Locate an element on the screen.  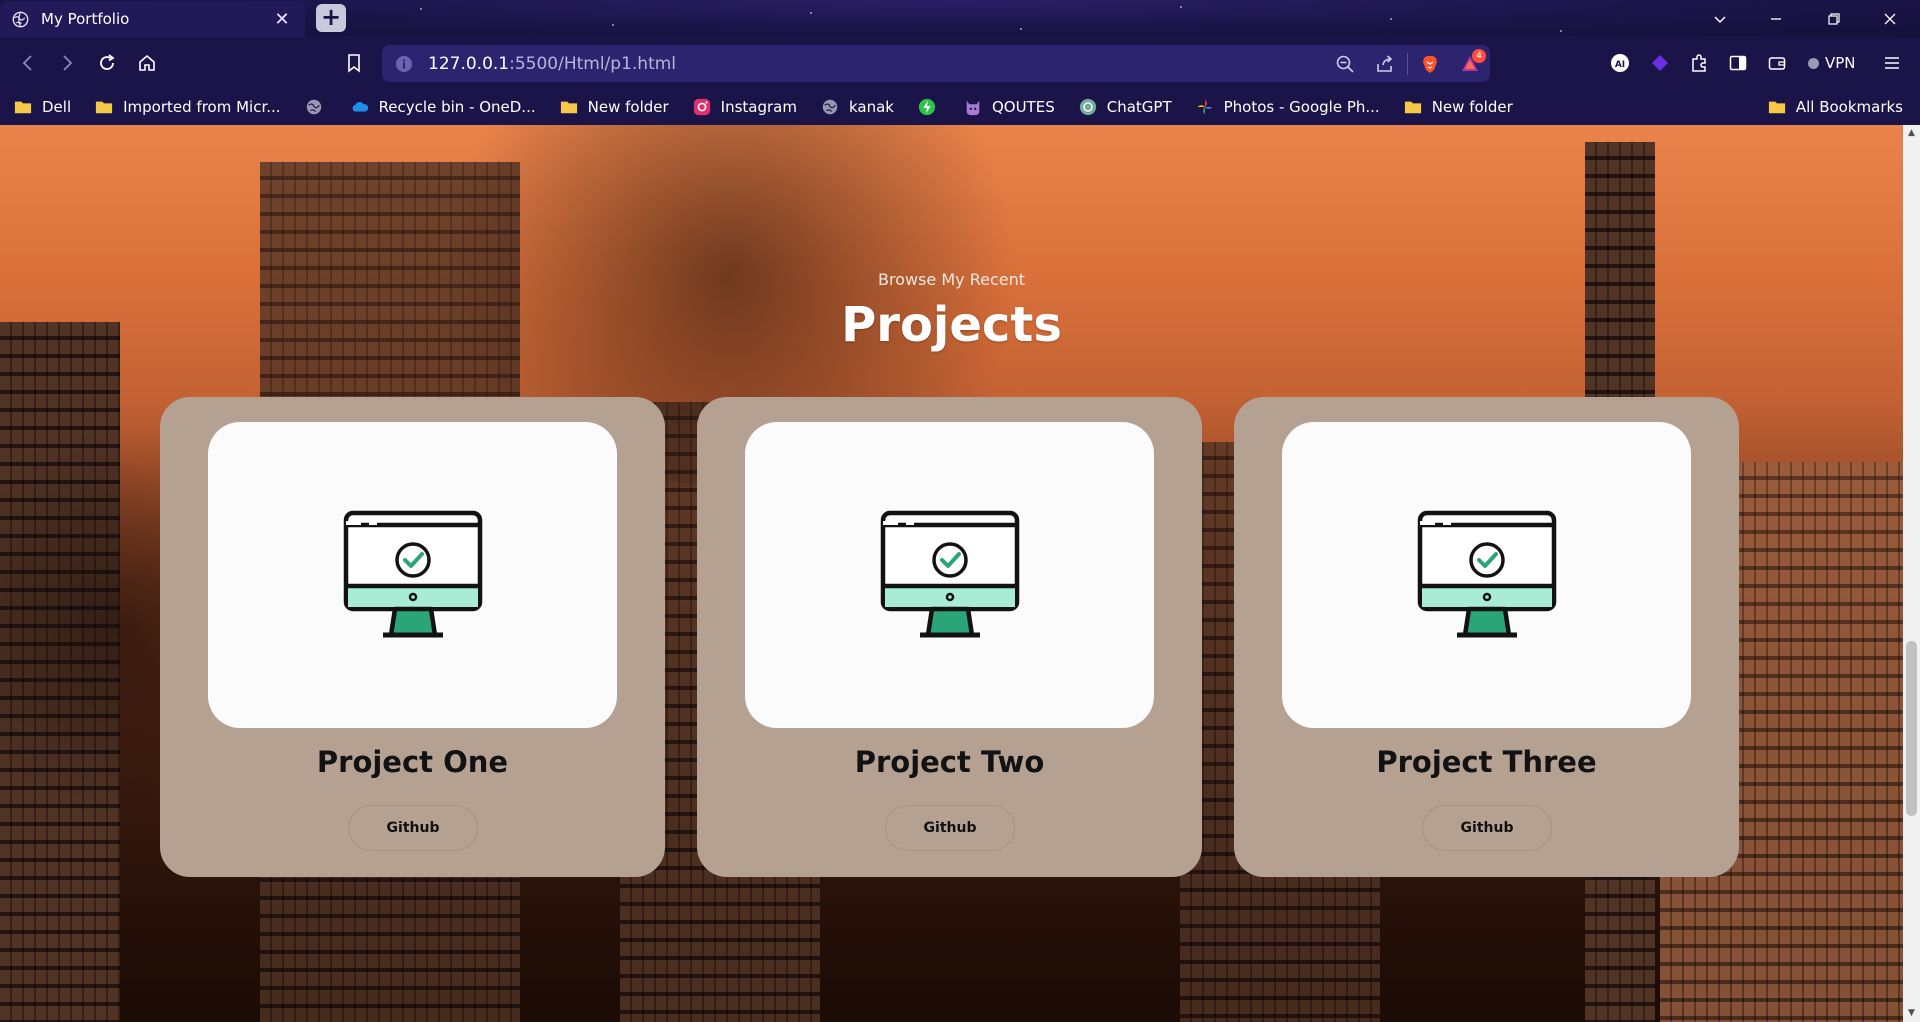
all-bookmarks-folder: All Bookmarks is located at coordinates (1835, 106).